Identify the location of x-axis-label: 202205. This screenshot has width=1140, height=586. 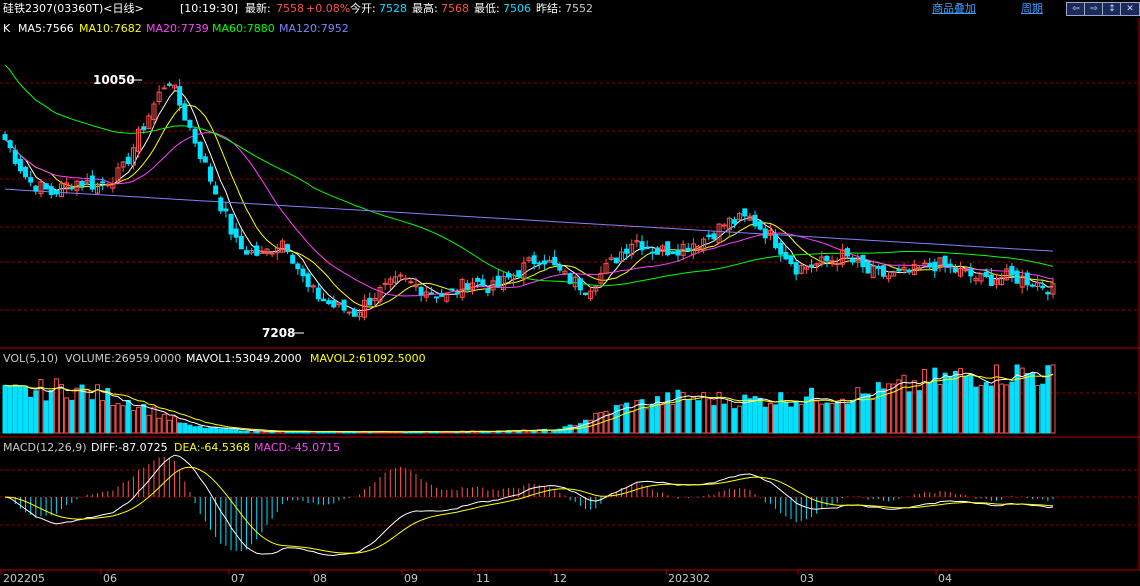
(24, 578).